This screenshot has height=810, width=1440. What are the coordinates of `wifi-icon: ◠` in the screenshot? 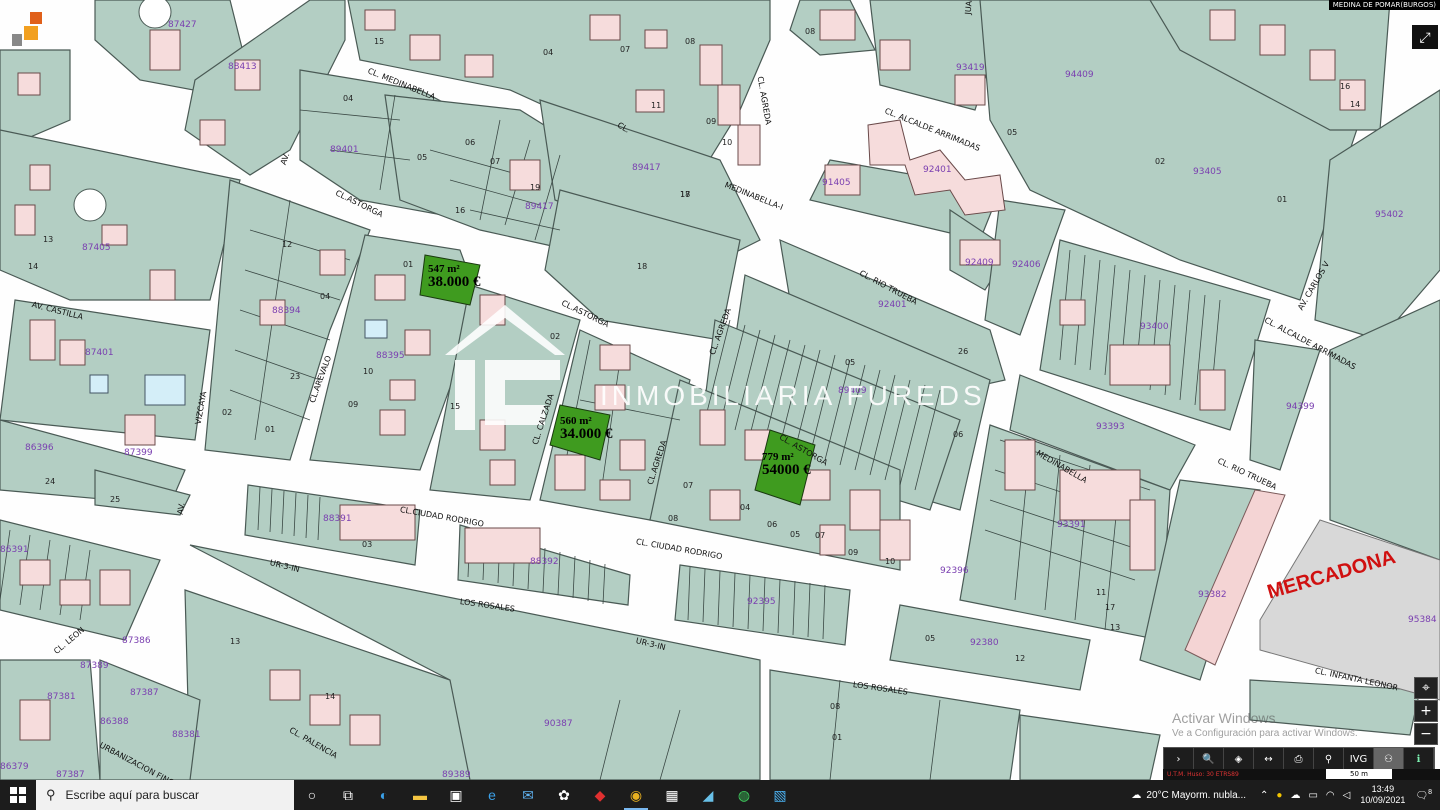 It's located at (1330, 795).